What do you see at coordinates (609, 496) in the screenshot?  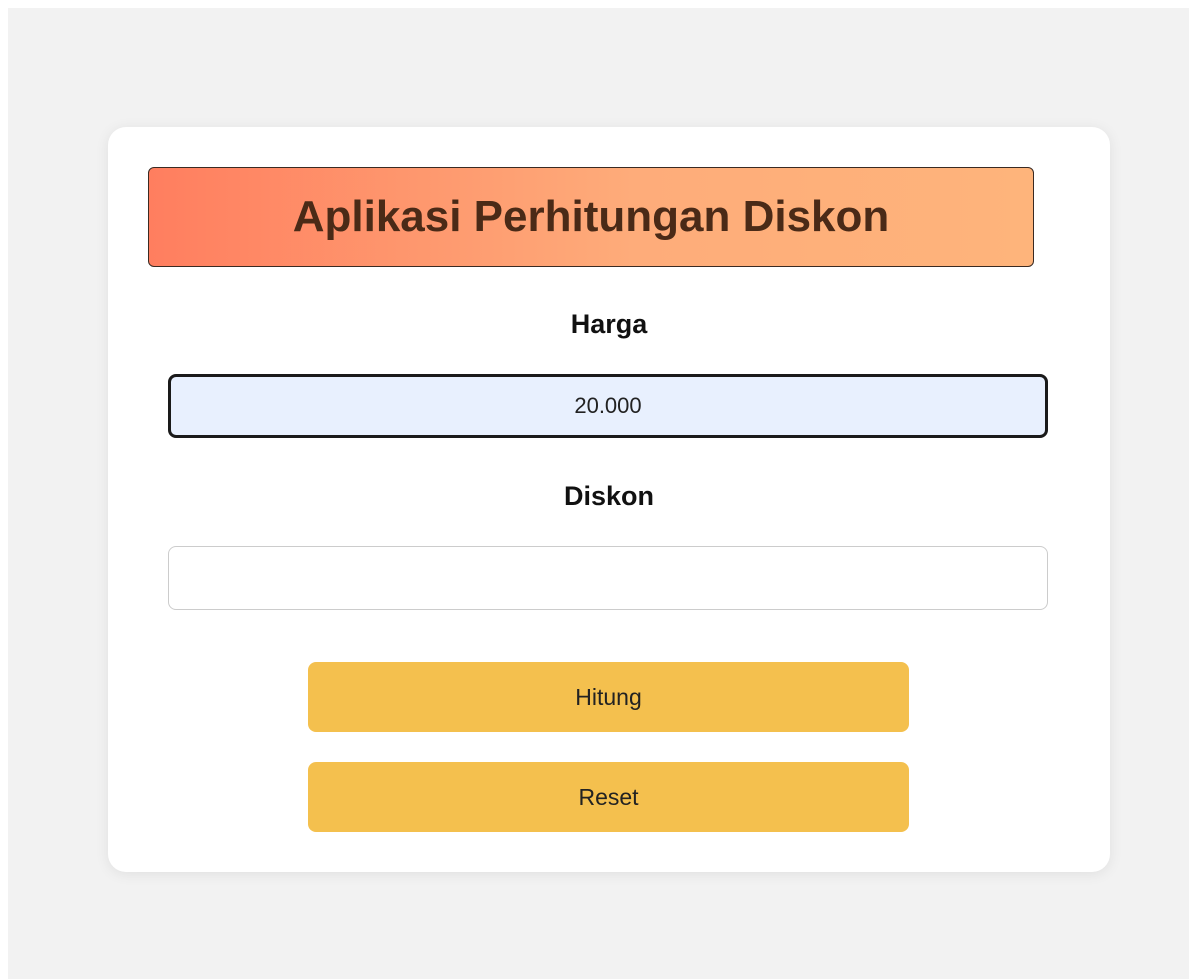 I see `diskon-label: Diskon` at bounding box center [609, 496].